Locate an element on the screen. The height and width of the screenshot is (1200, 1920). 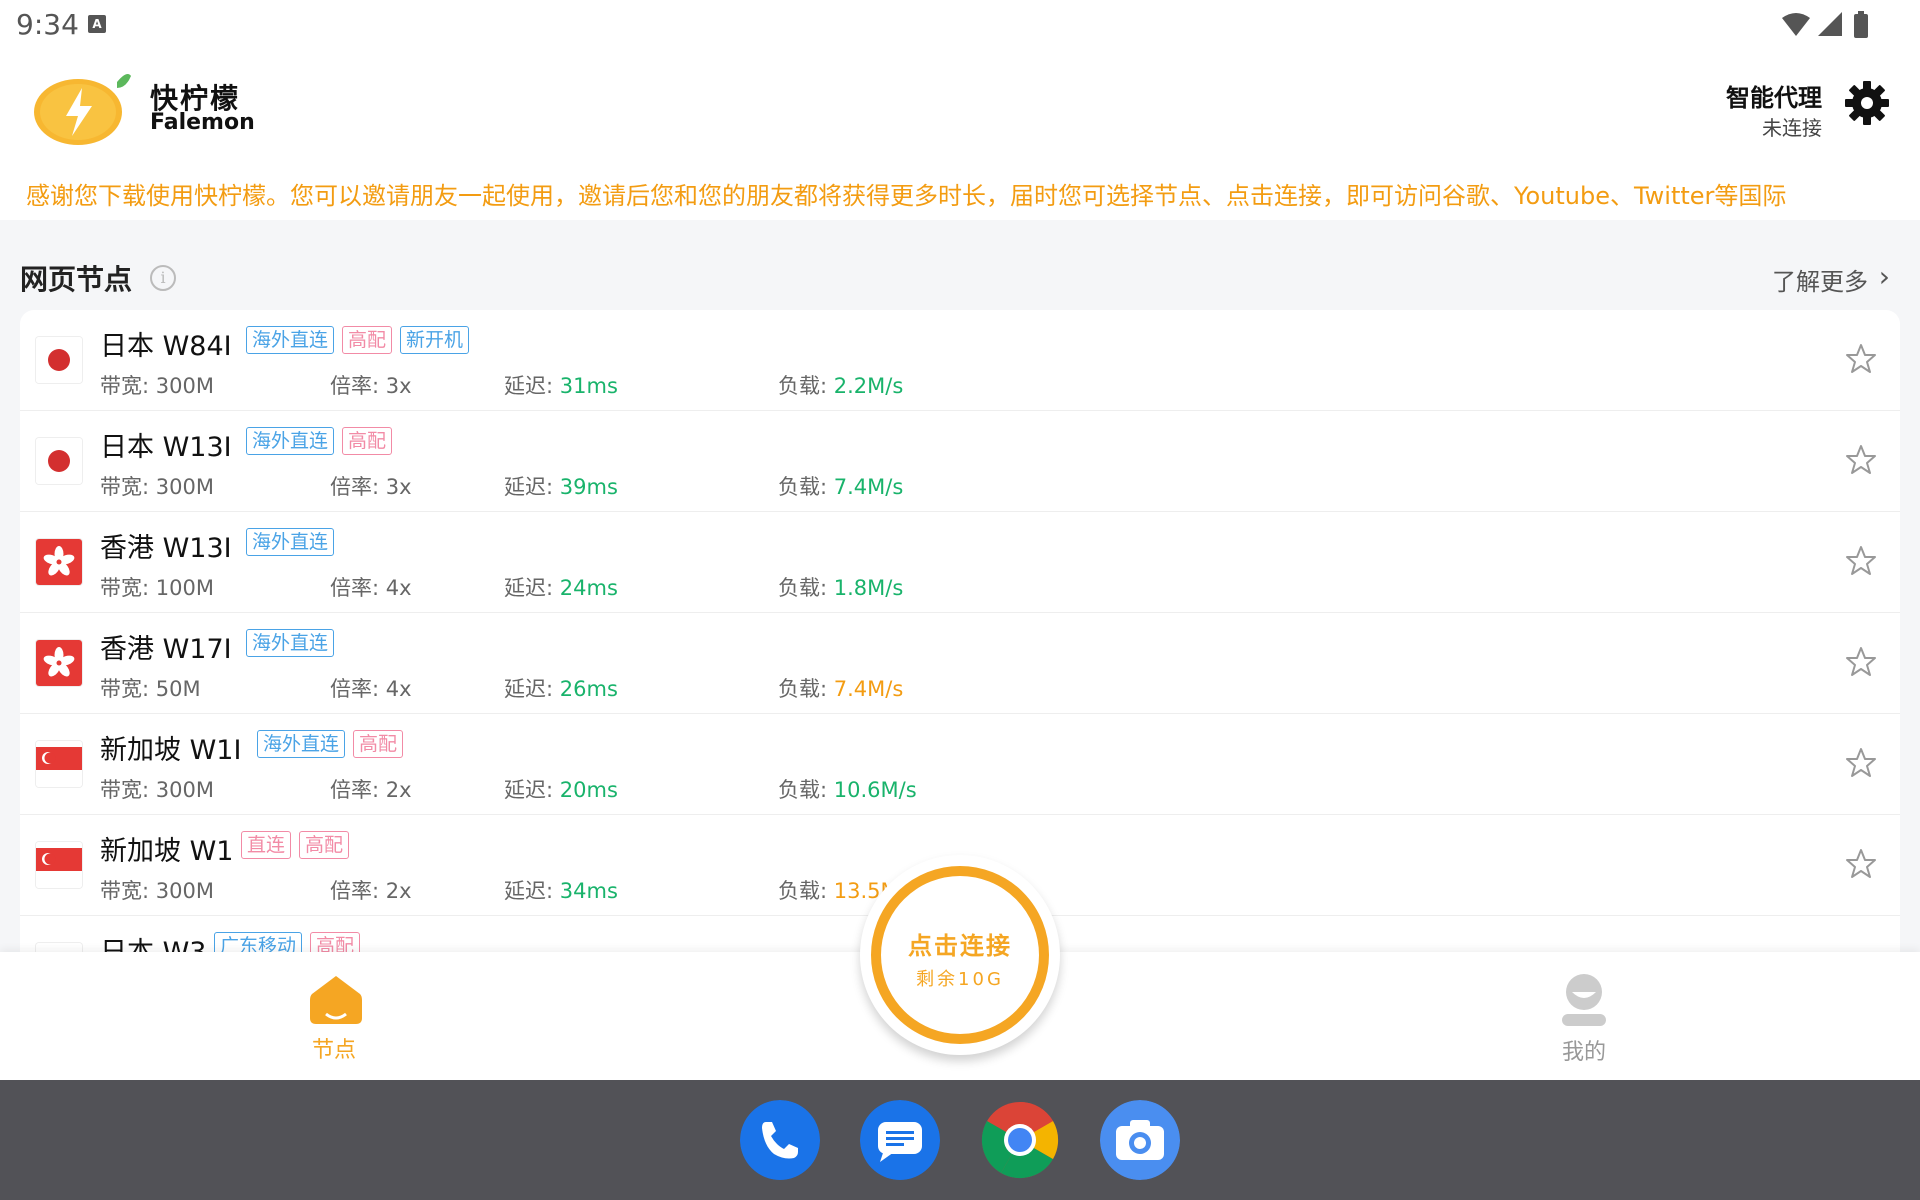
node-rate: 倍率: 4x is located at coordinates (371, 587).